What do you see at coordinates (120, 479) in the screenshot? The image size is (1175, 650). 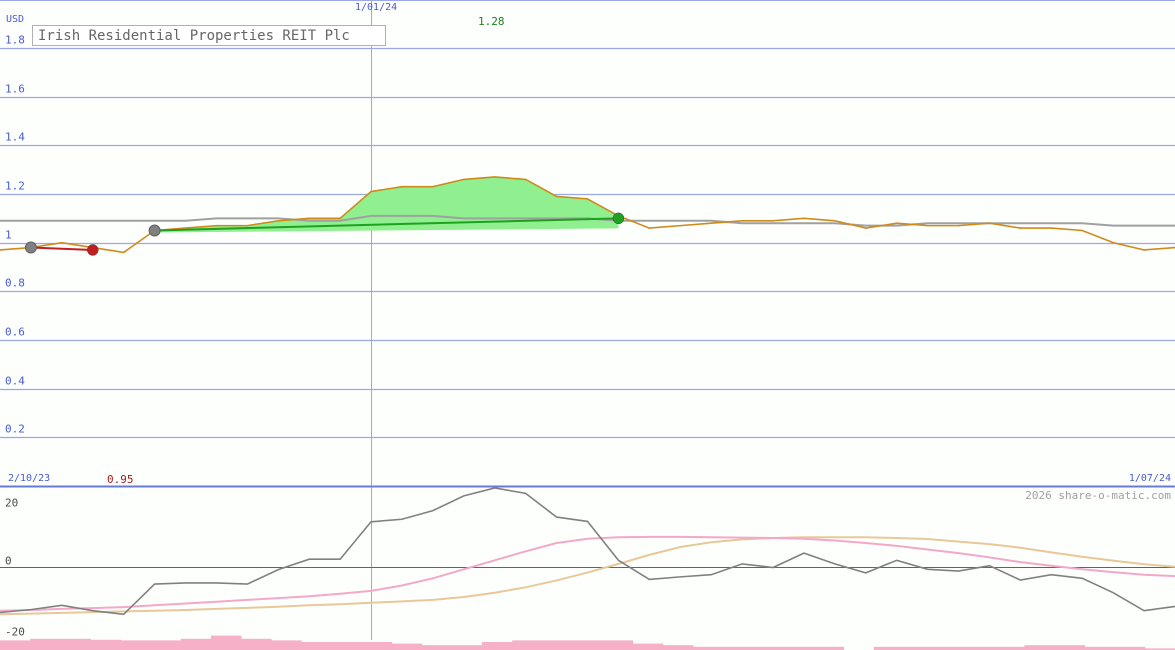 I see `low-label: 0.95` at bounding box center [120, 479].